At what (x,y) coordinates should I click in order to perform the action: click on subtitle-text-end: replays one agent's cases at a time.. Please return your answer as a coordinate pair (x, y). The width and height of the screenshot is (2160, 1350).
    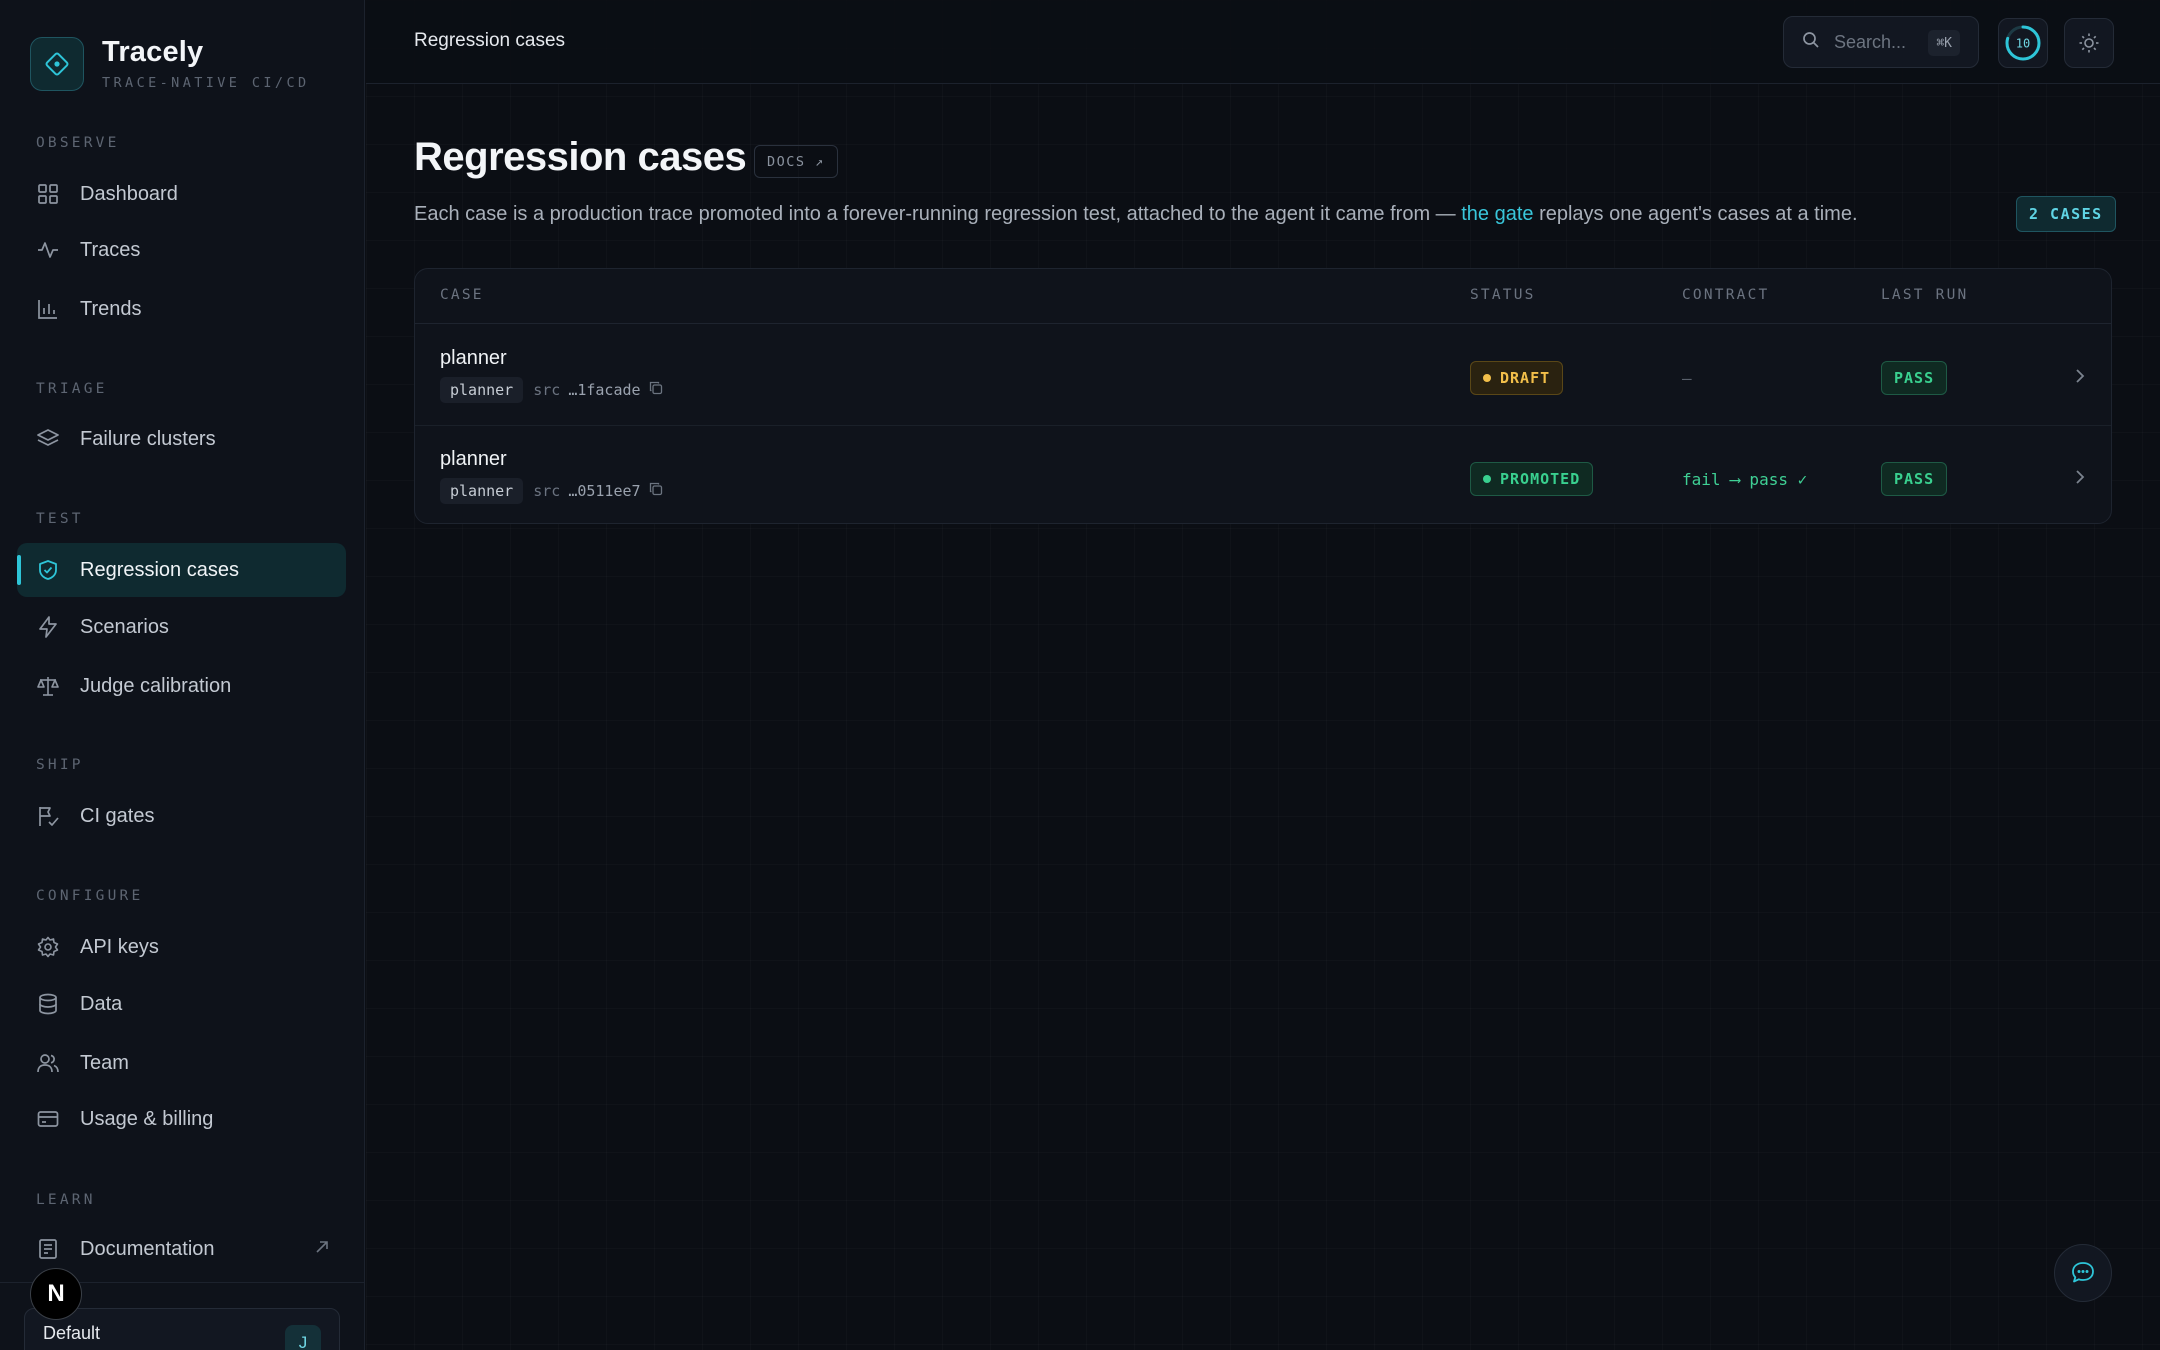
    Looking at the image, I should click on (1695, 214).